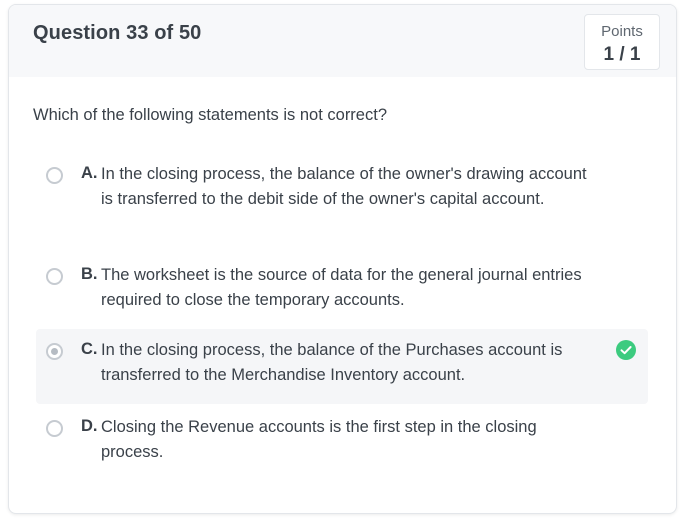 This screenshot has width=683, height=524. What do you see at coordinates (54, 351) in the screenshot?
I see `radio-option-c` at bounding box center [54, 351].